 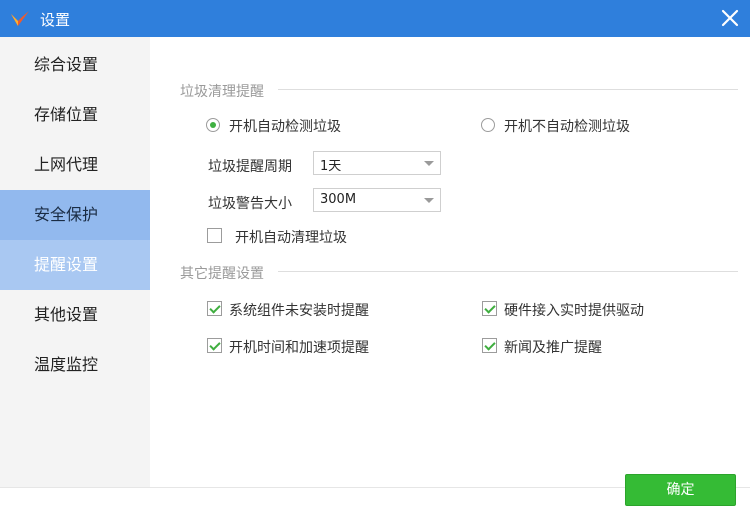 What do you see at coordinates (567, 126) in the screenshot?
I see `no-auto-detect-label: 开机不自动检测垃圾` at bounding box center [567, 126].